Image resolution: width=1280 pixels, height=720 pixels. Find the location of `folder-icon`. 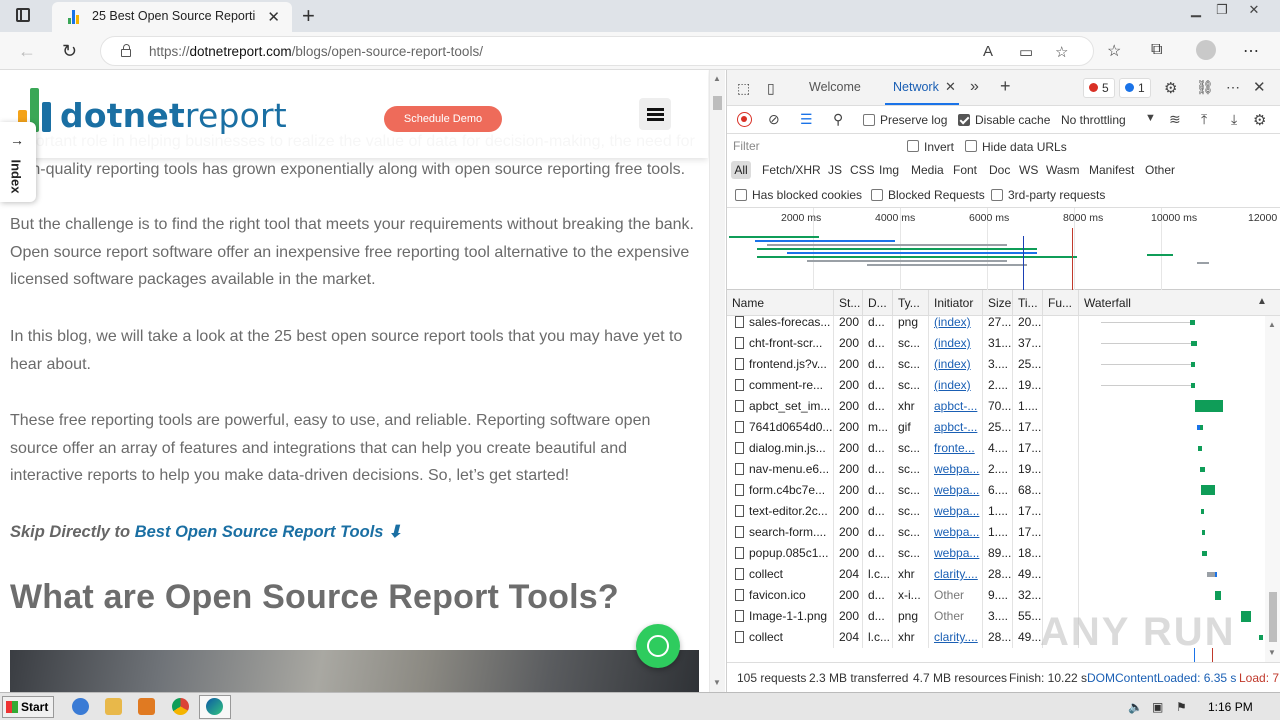

folder-icon is located at coordinates (113, 706).